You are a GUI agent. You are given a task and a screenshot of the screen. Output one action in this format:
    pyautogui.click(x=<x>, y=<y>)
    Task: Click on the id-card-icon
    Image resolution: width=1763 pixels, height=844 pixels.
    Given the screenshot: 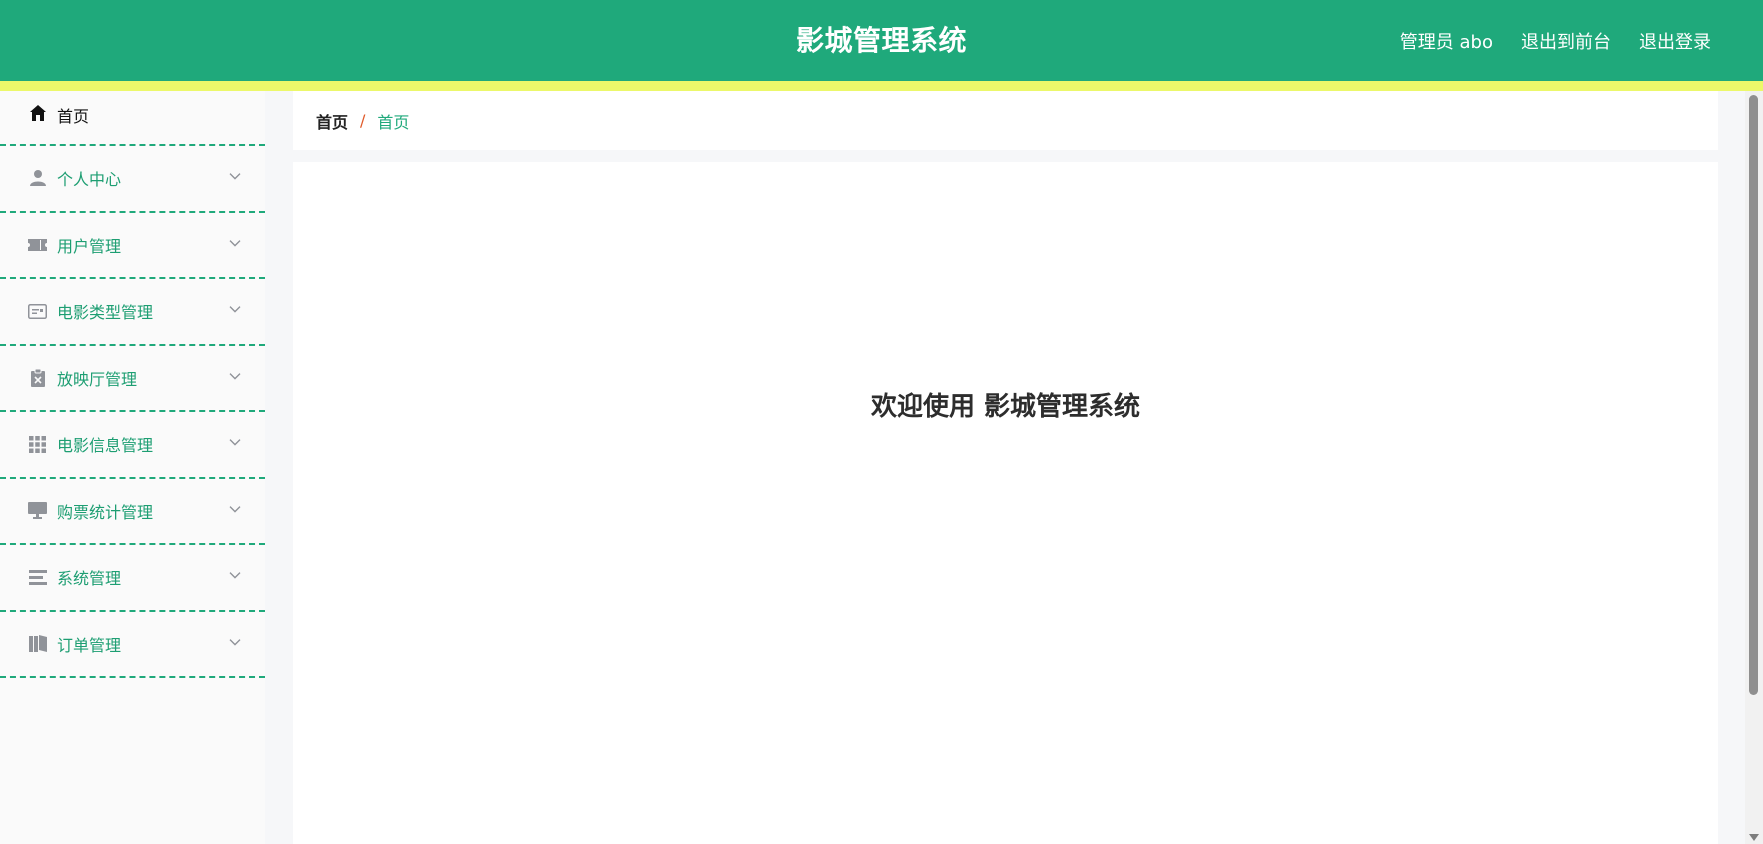 What is the action you would take?
    pyautogui.click(x=37, y=311)
    